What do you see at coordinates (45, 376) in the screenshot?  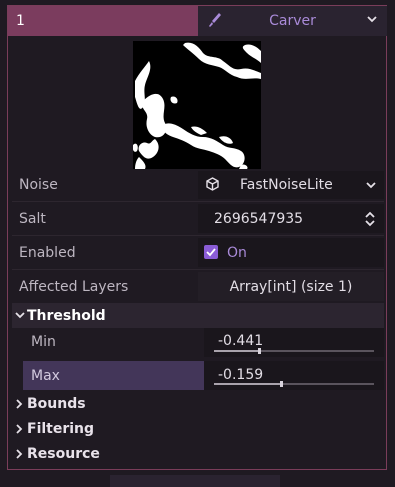 I see `max-label: Max` at bounding box center [45, 376].